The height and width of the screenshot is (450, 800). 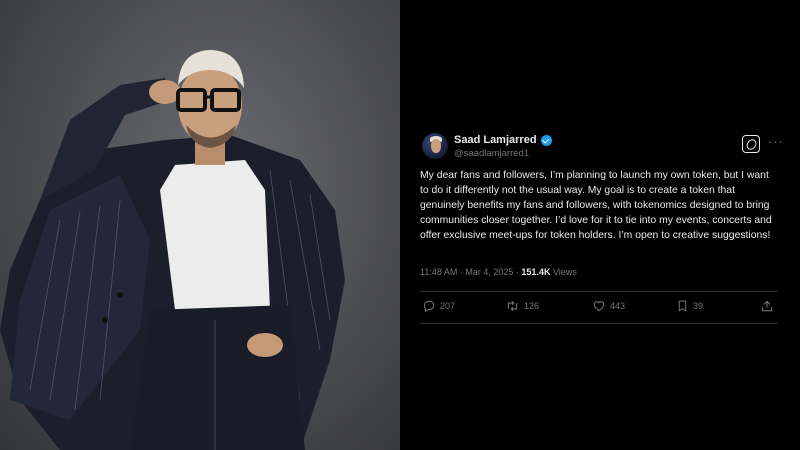 I want to click on views-label: Views, so click(x=564, y=272).